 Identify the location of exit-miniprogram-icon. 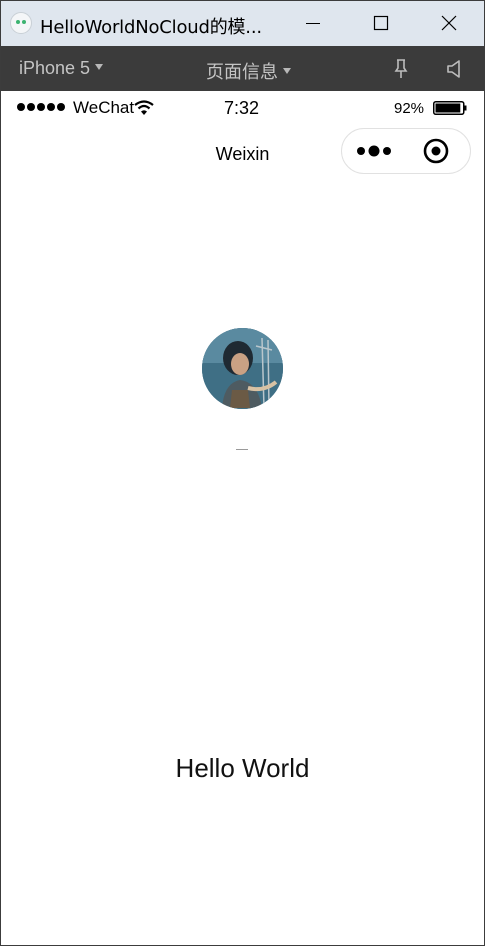
(436, 151).